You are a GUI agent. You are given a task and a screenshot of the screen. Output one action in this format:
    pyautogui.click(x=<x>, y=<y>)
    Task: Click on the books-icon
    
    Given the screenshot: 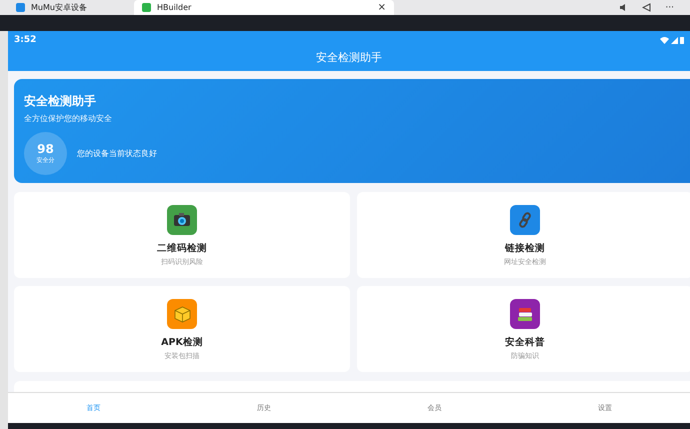 What is the action you would take?
    pyautogui.click(x=525, y=314)
    